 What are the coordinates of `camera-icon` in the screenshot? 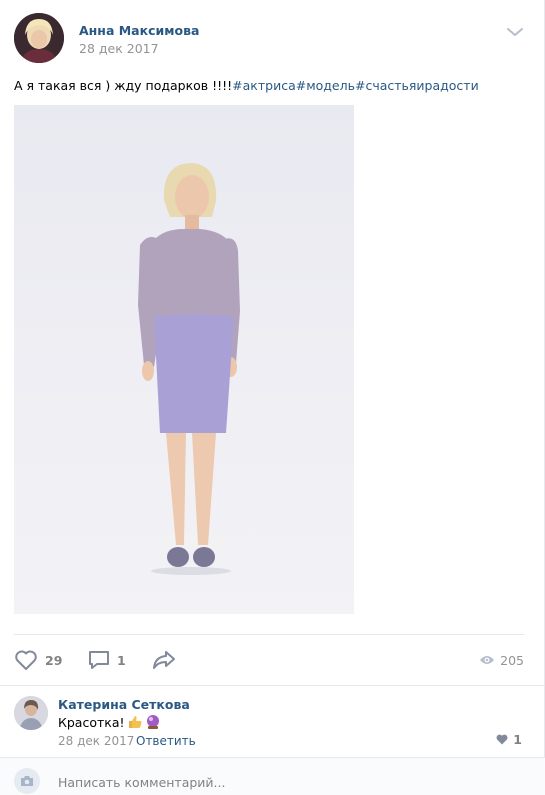 It's located at (27, 781).